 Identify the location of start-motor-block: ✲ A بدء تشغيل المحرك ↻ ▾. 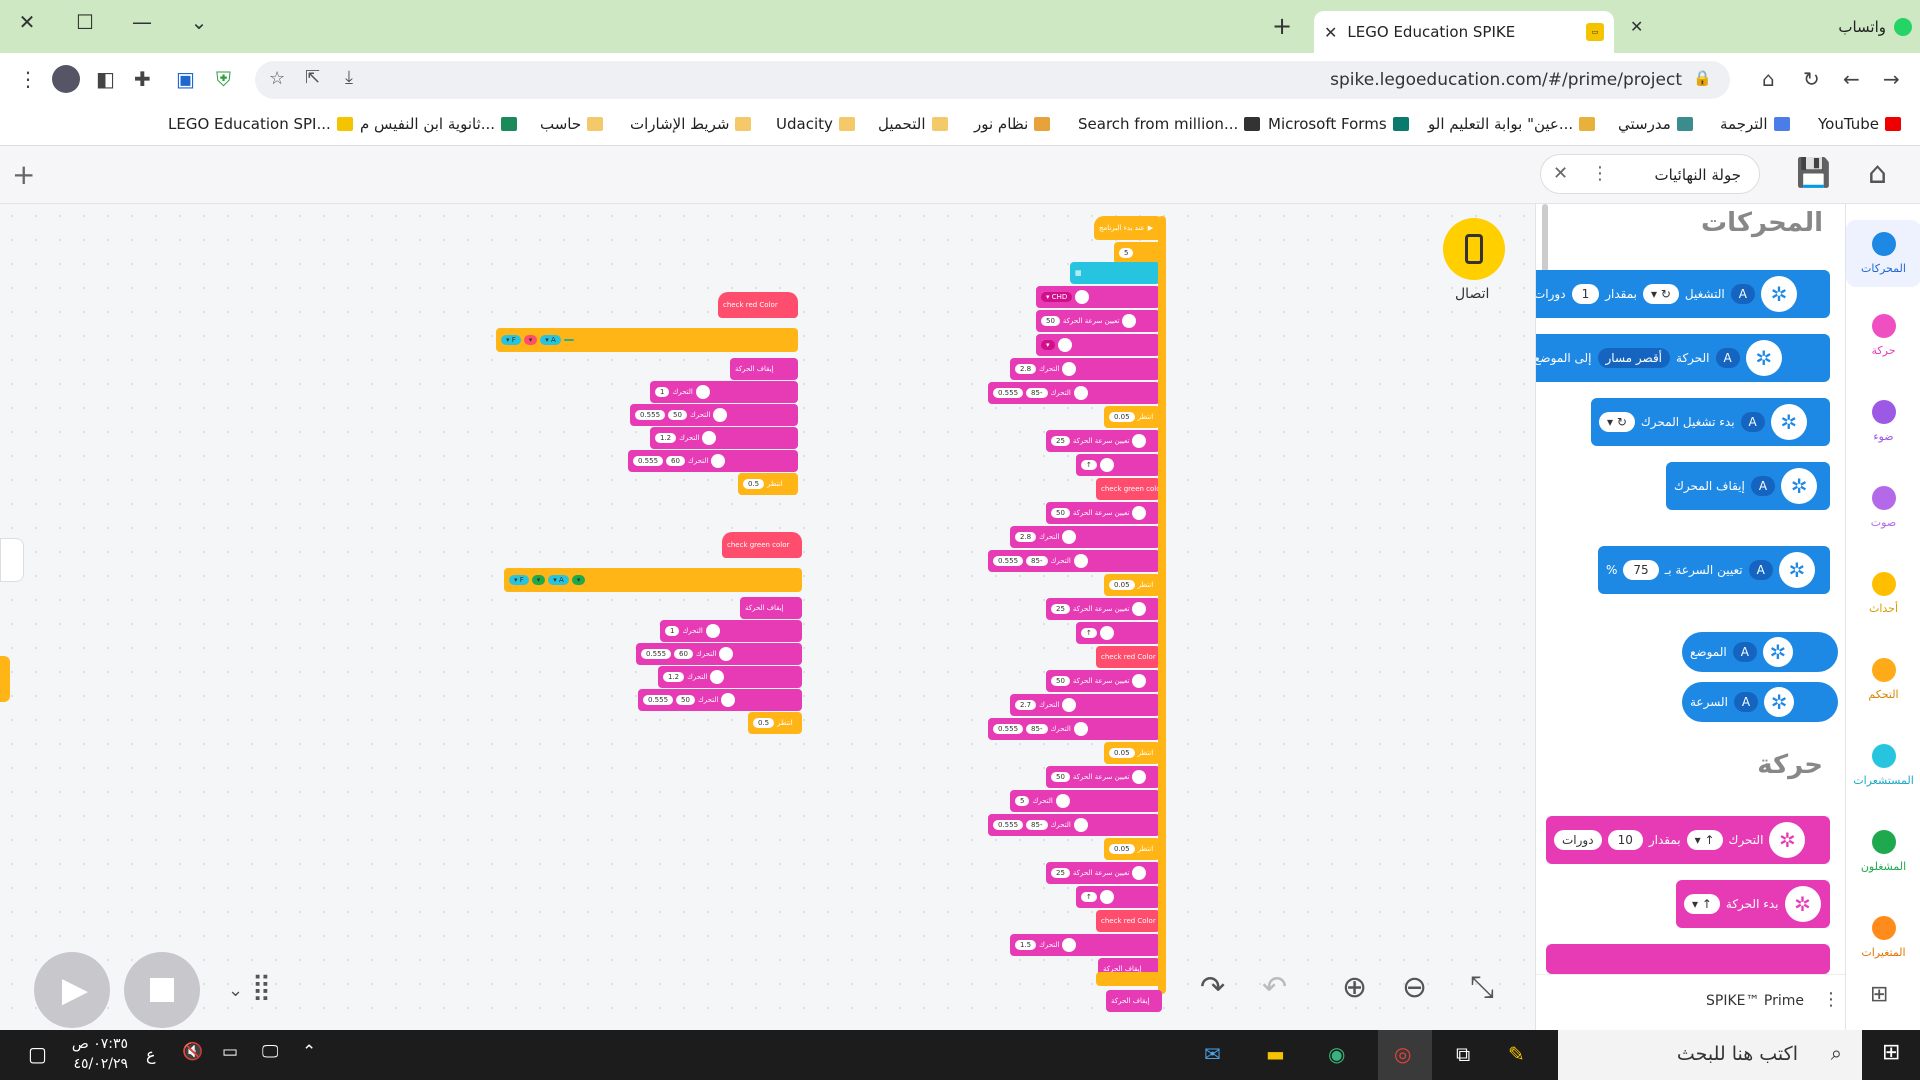
(1710, 422).